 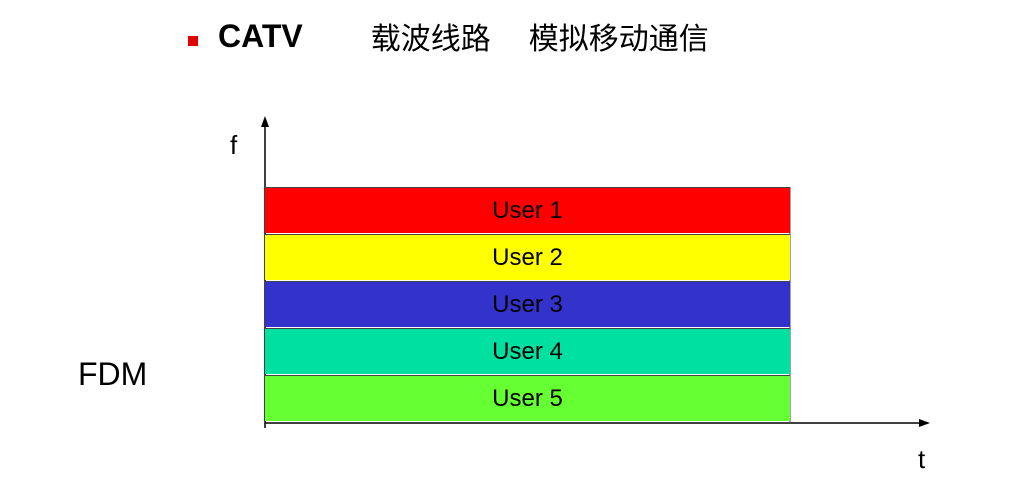 I want to click on band-user-3: User 3, so click(x=527, y=304).